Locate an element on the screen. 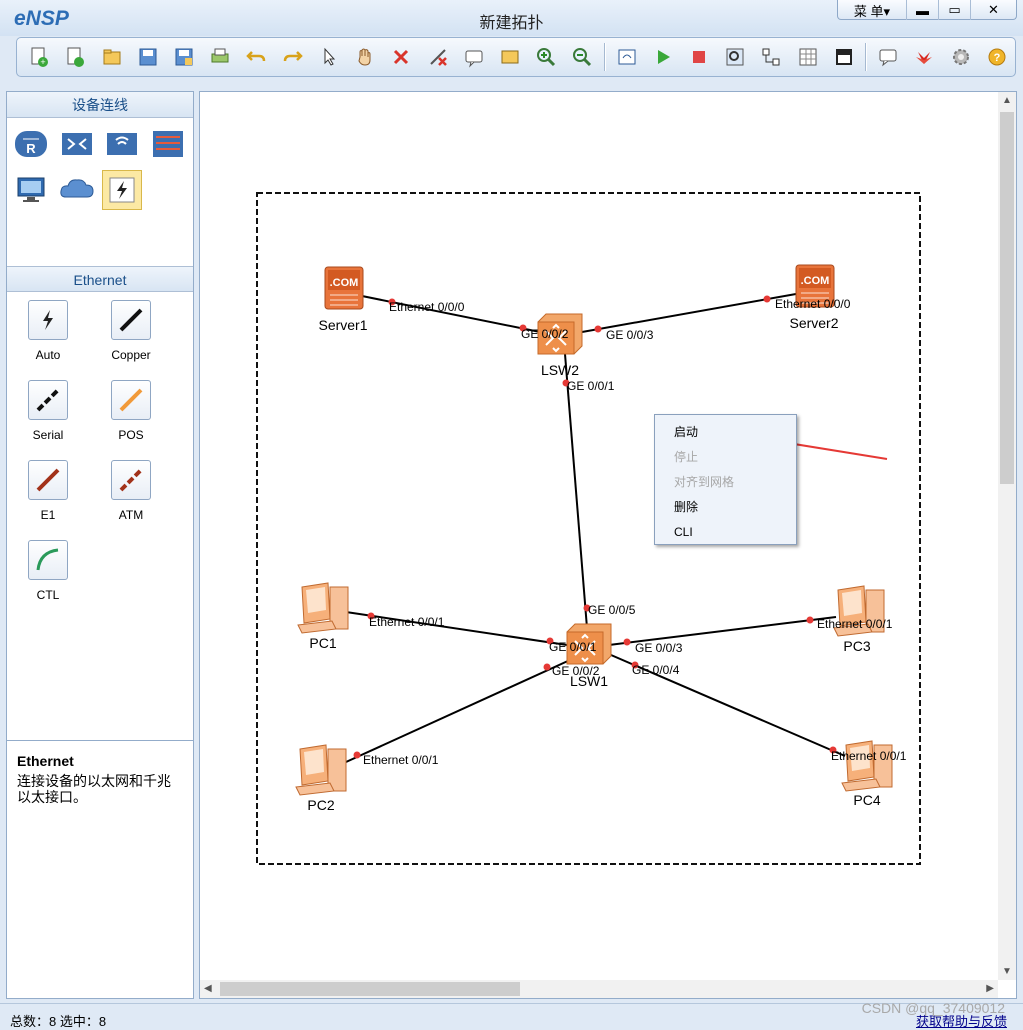 The height and width of the screenshot is (1030, 1023). status-count: 总数：8 选中：8 is located at coordinates (58, 1021).